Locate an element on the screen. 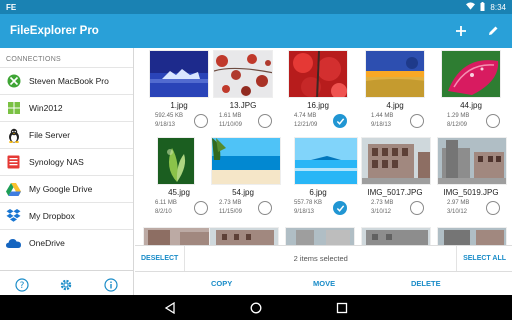  file-tile: 6.jpg 557.78 KB 9/18/13 is located at coordinates (319, 180).